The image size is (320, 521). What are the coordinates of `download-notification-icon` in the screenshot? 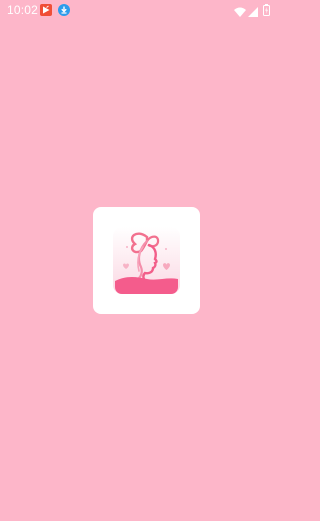 It's located at (64, 9).